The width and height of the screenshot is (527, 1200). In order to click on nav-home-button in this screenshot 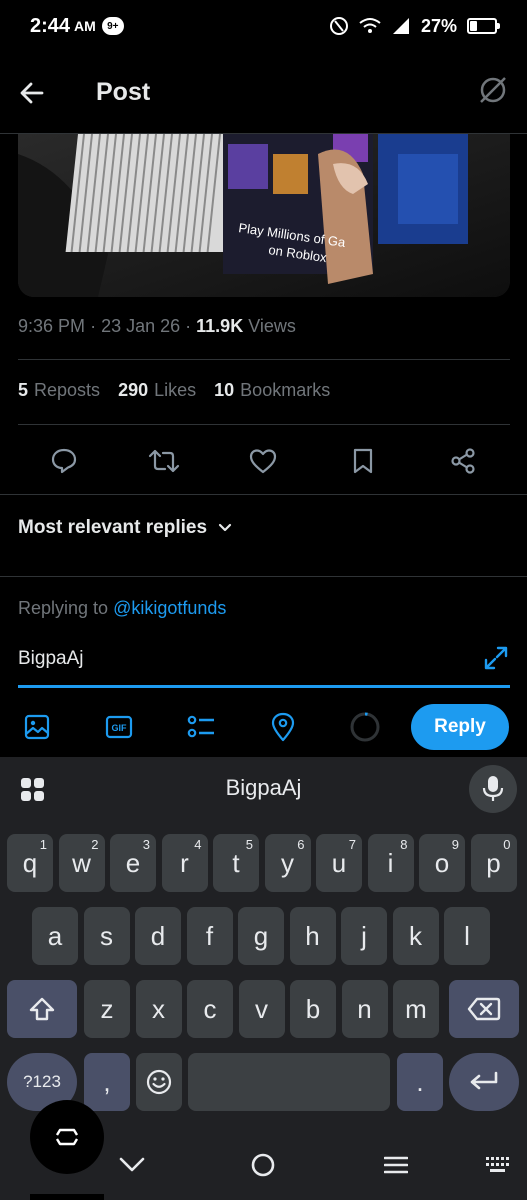, I will do `click(263, 1165)`.